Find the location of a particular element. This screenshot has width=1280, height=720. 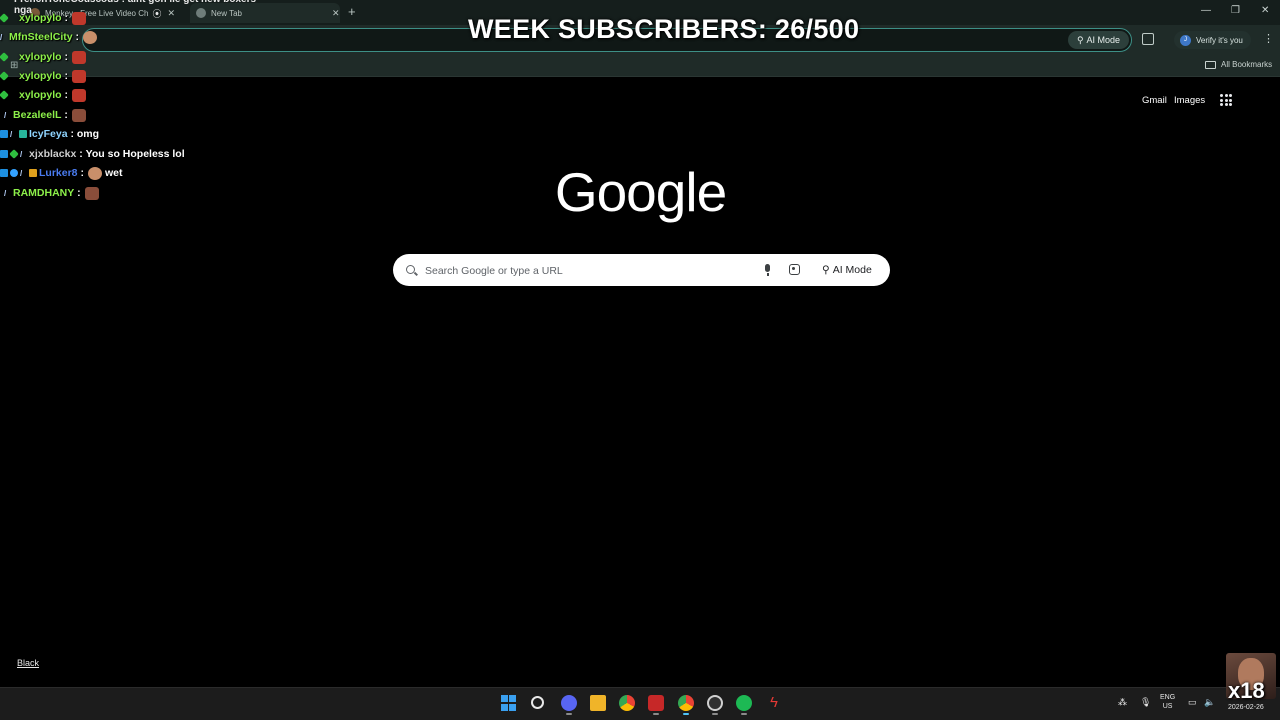

search-input is located at coordinates (585, 271).